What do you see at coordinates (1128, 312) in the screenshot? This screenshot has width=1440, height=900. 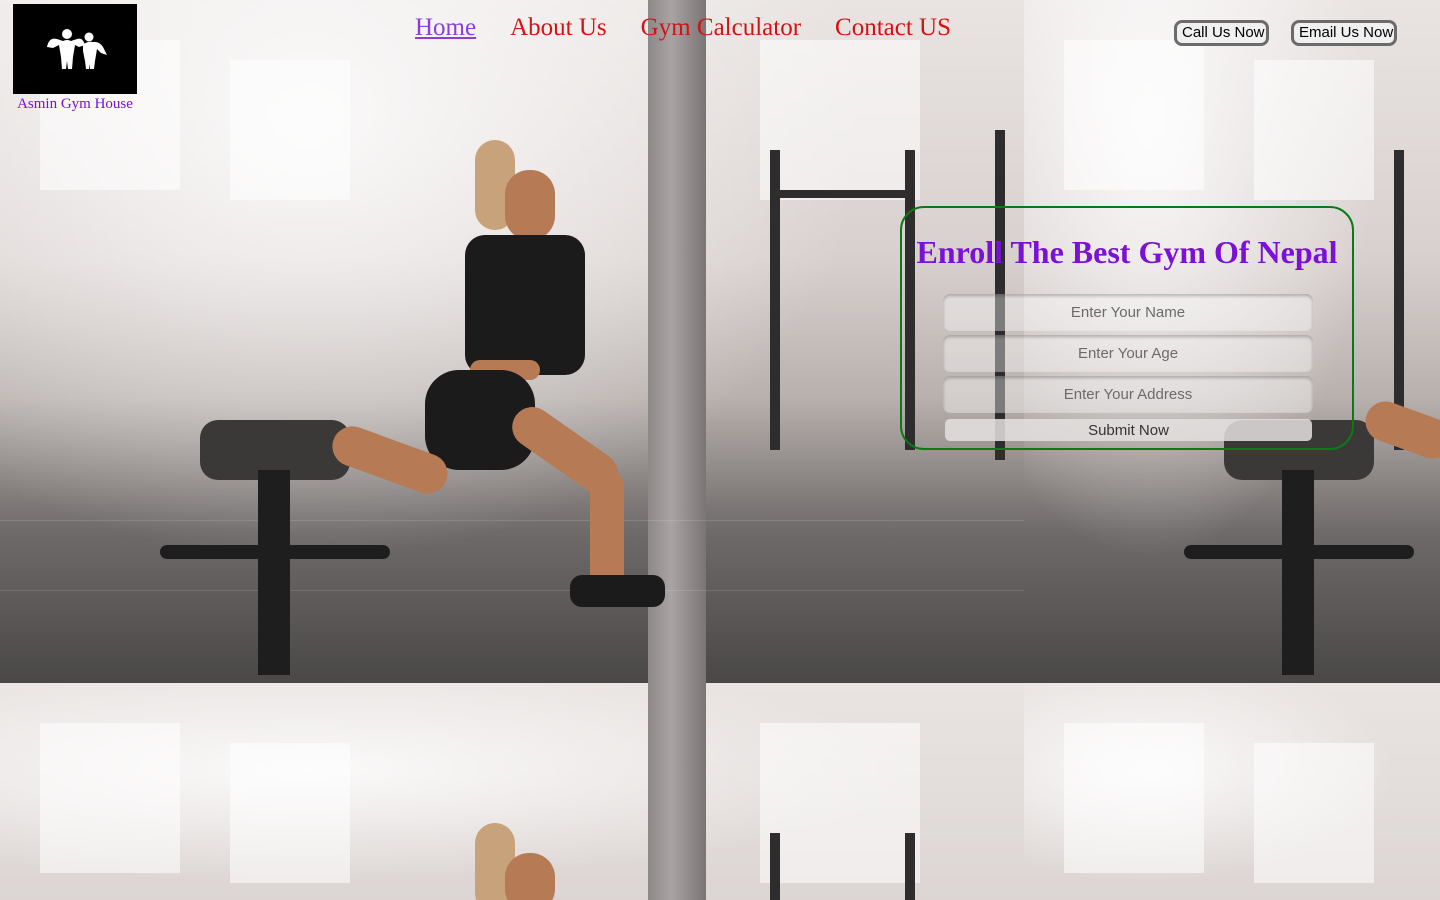 I see `name-input` at bounding box center [1128, 312].